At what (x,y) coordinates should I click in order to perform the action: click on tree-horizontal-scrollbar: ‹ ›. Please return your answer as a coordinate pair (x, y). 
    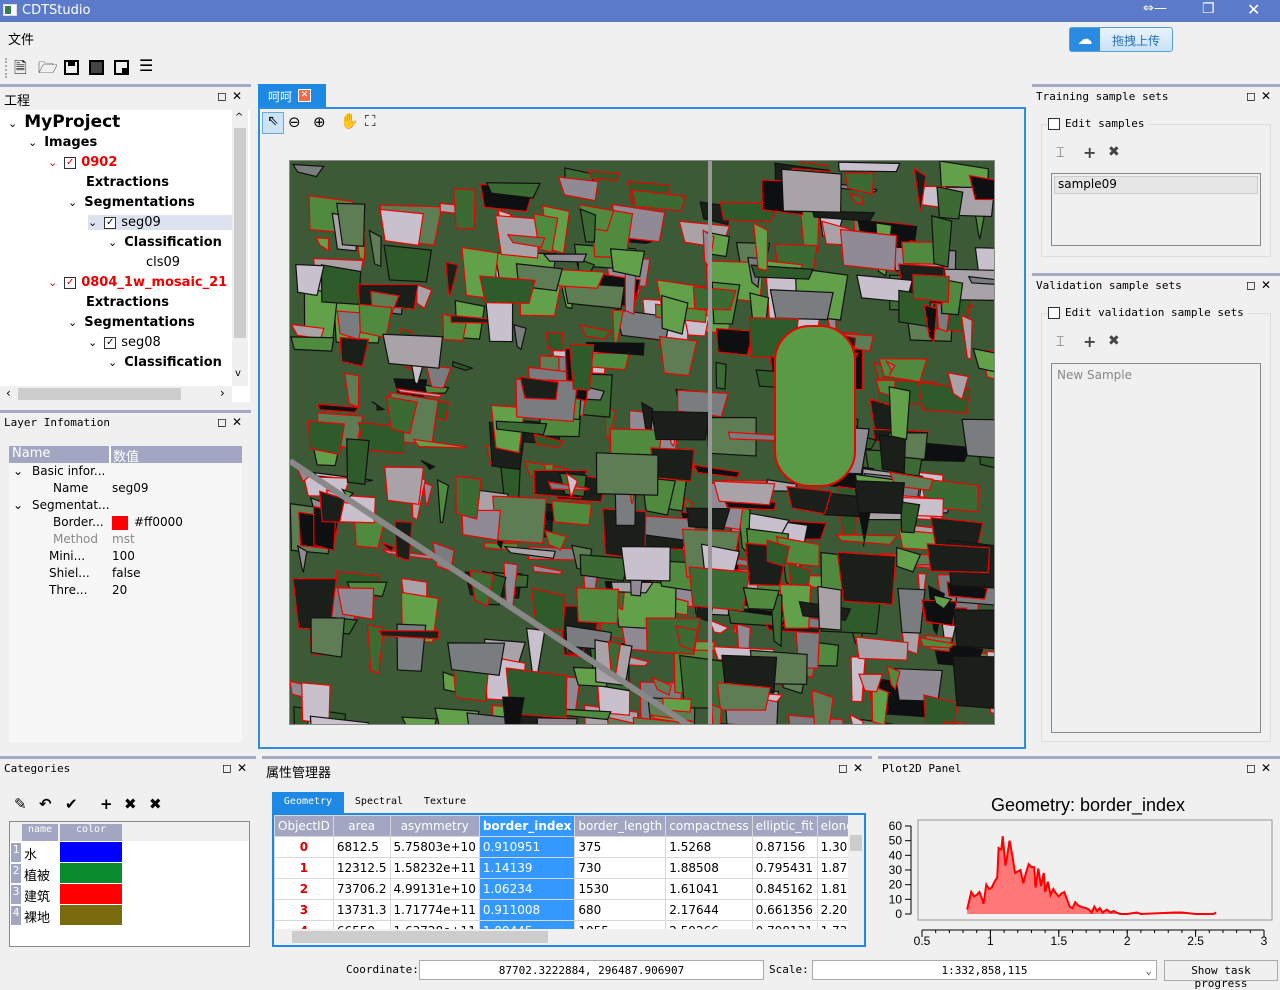
    Looking at the image, I should click on (116, 394).